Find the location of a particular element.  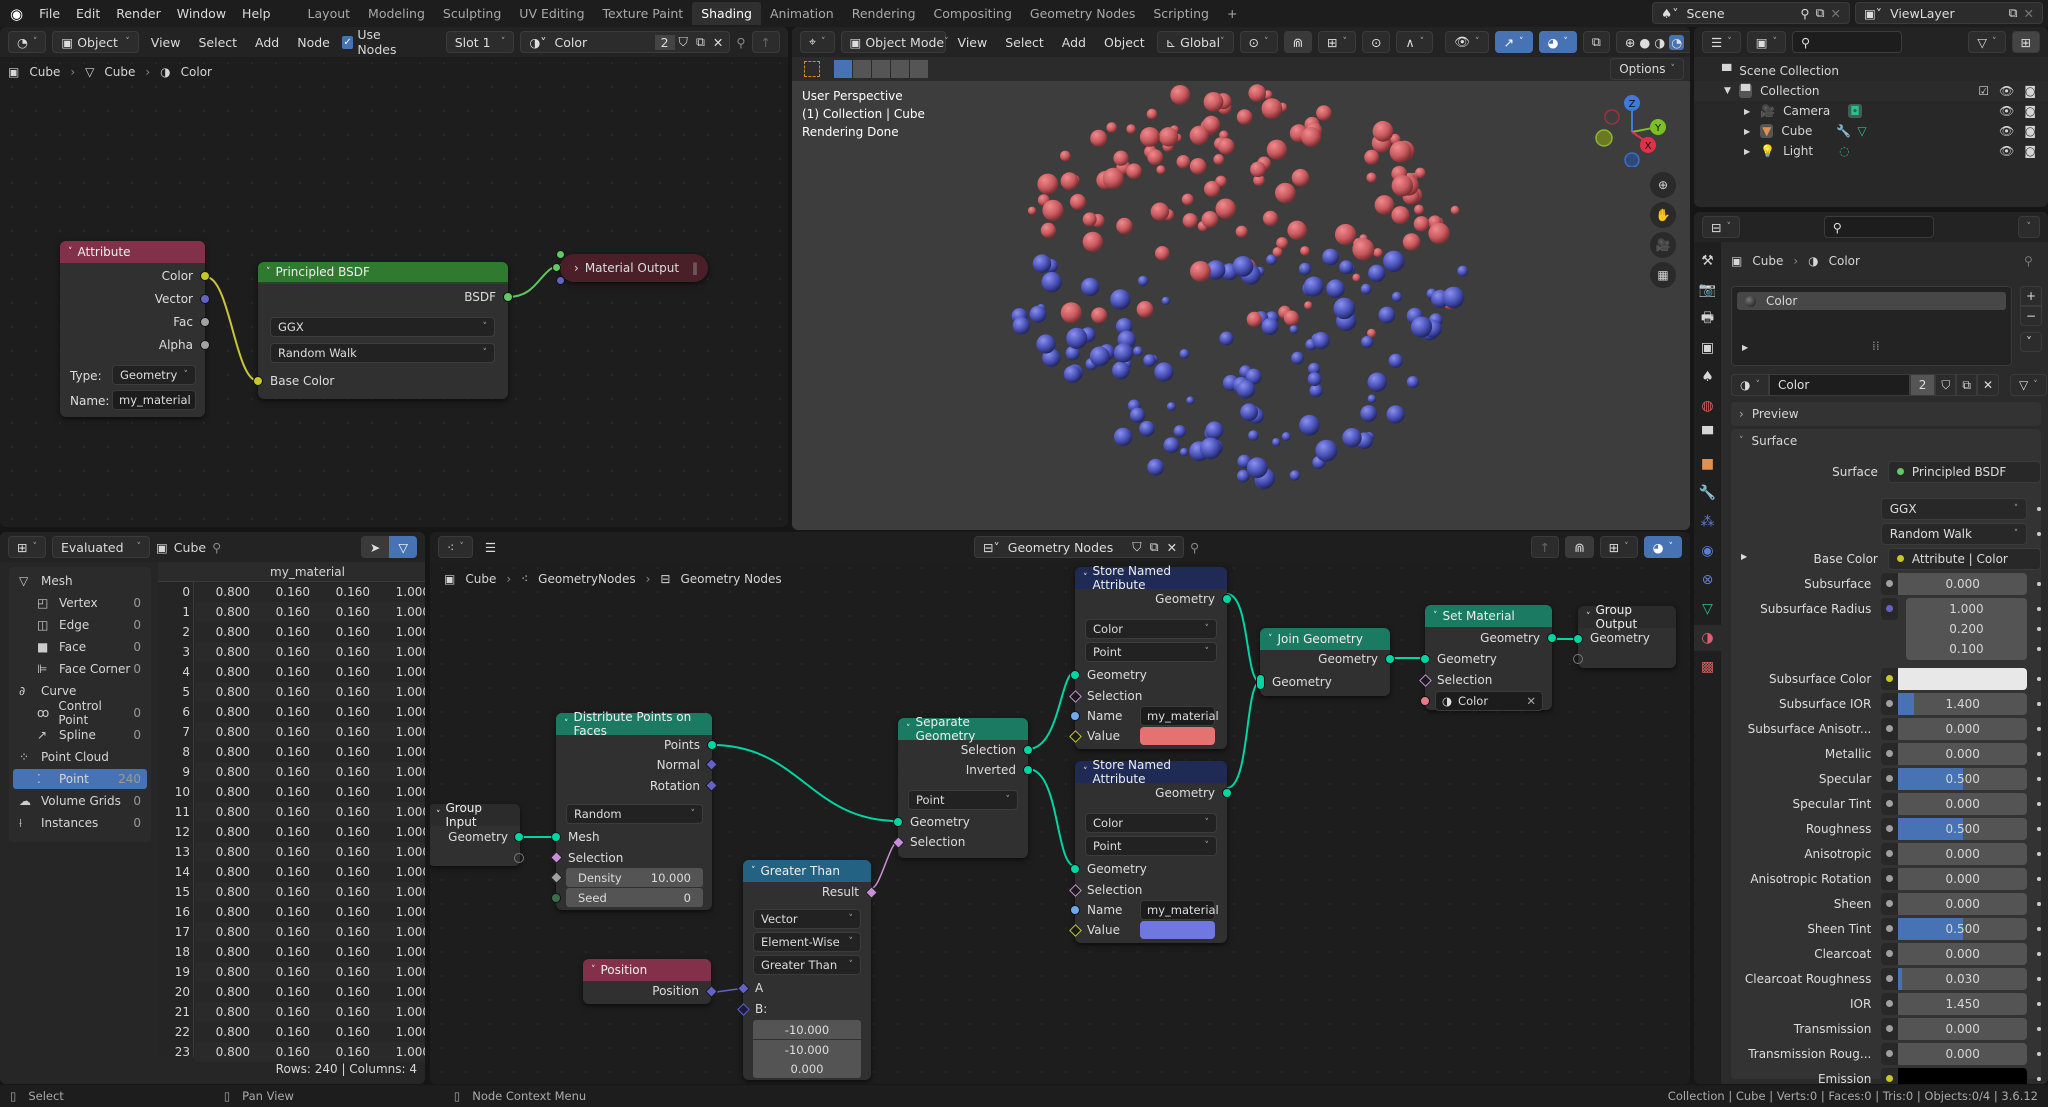

view-layer-tab-icon: ▣ is located at coordinates (1708, 348).